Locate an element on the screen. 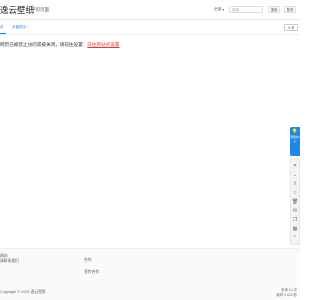 This screenshot has height=300, width=320. copyright-text: Copyright © 2025 逸云壁纸 is located at coordinates (23, 292).